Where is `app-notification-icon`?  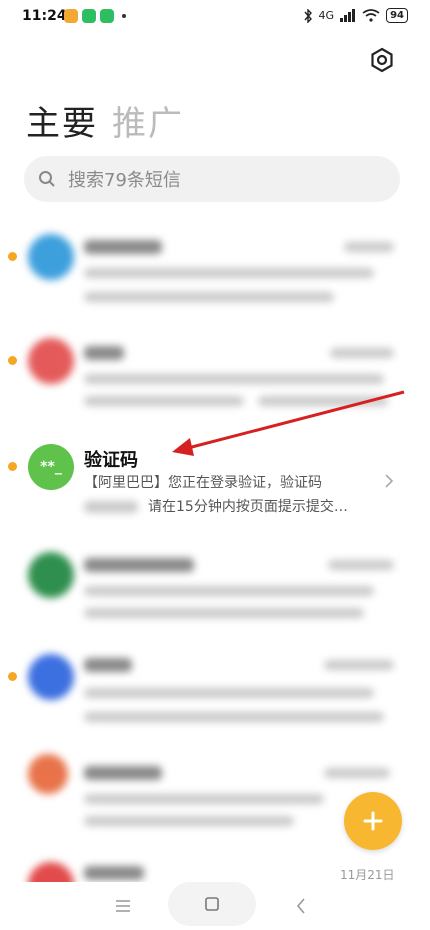
app-notification-icon is located at coordinates (71, 16).